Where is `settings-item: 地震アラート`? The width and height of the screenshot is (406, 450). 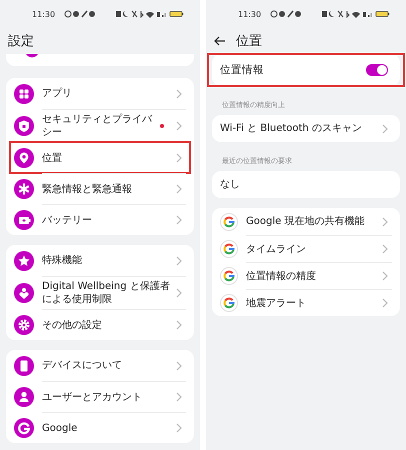 settings-item: 地震アラート is located at coordinates (306, 302).